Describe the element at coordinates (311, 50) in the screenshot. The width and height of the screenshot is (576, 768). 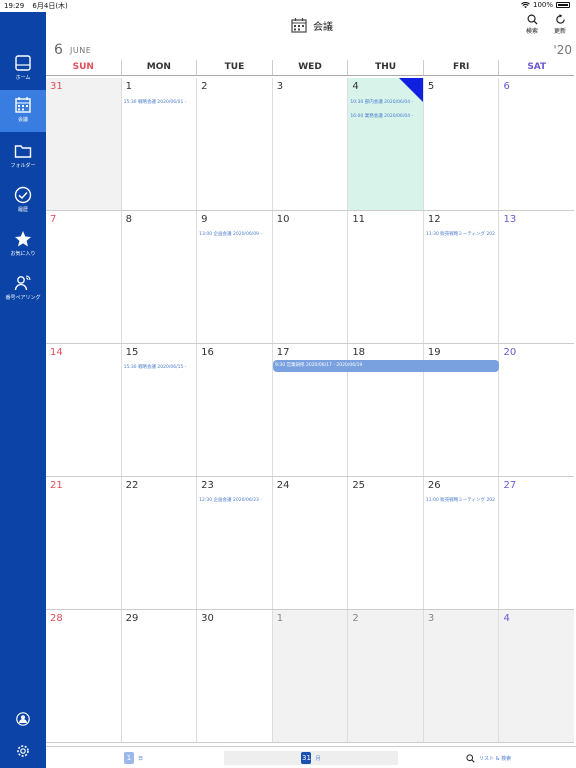
I see `month-header: 6 JUNE '20` at that location.